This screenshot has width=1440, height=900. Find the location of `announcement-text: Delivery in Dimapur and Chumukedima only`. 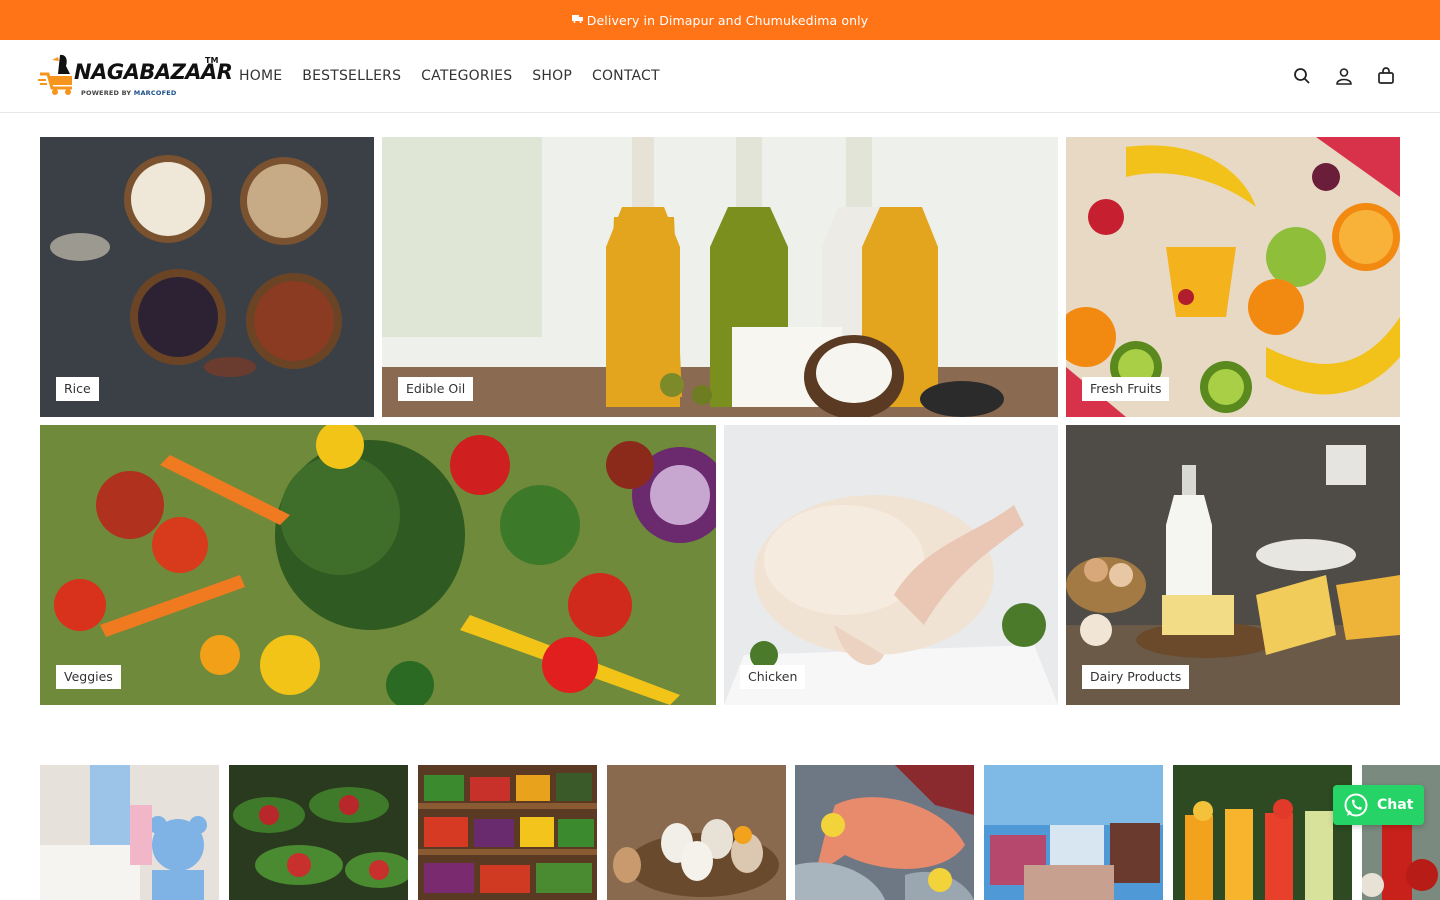

announcement-text: Delivery in Dimapur and Chumukedima only is located at coordinates (727, 20).